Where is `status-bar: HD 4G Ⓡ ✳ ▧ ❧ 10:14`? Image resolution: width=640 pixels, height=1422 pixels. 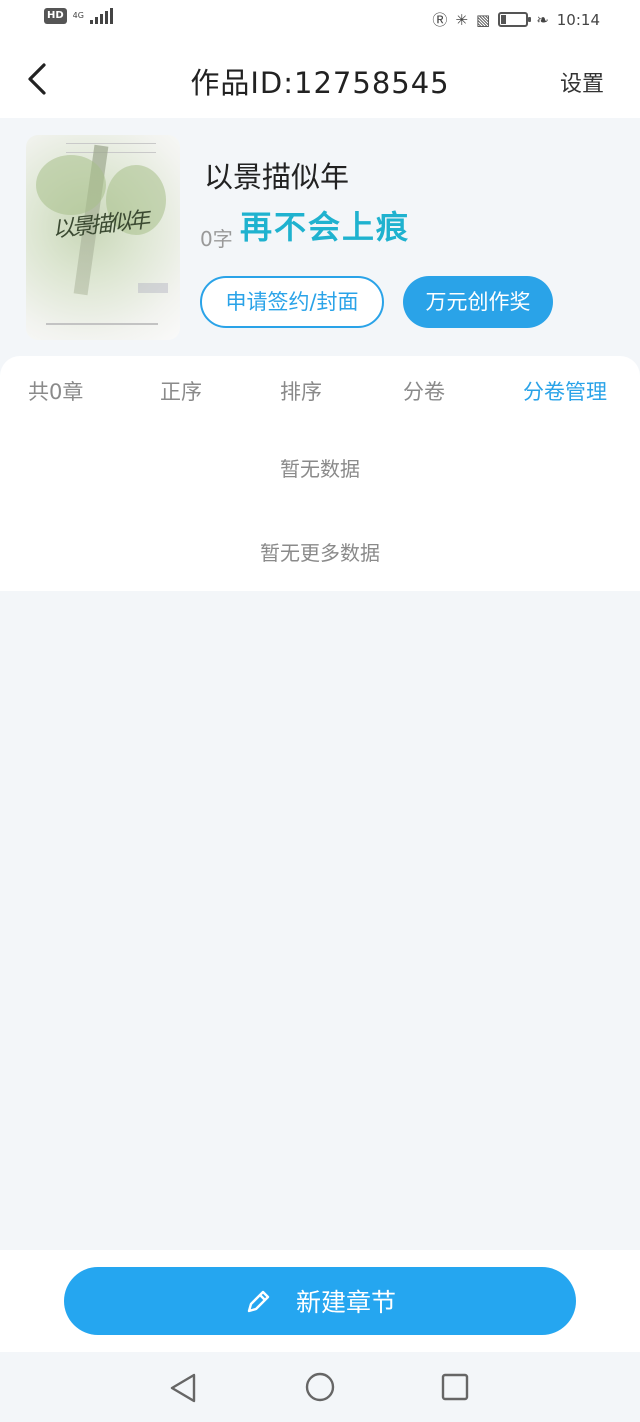 status-bar: HD 4G Ⓡ ✳ ▧ ❧ 10:14 is located at coordinates (320, 20).